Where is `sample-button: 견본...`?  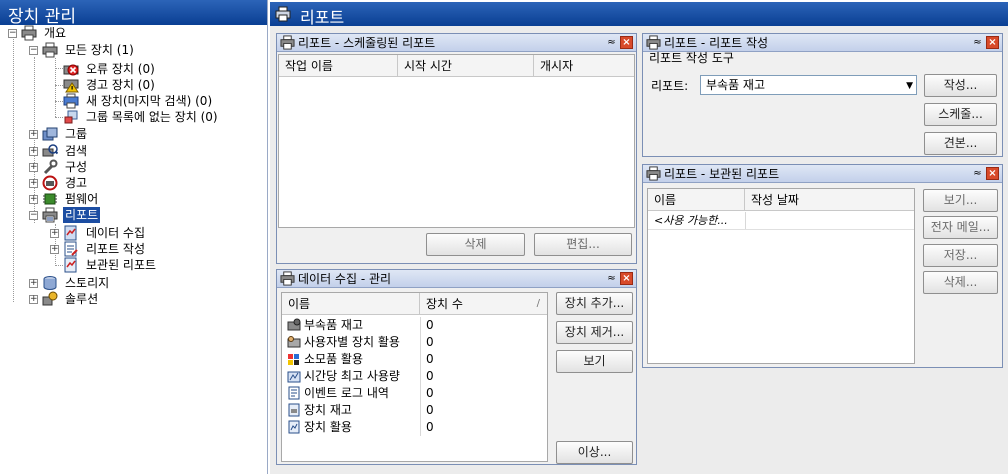 sample-button: 견본... is located at coordinates (960, 143).